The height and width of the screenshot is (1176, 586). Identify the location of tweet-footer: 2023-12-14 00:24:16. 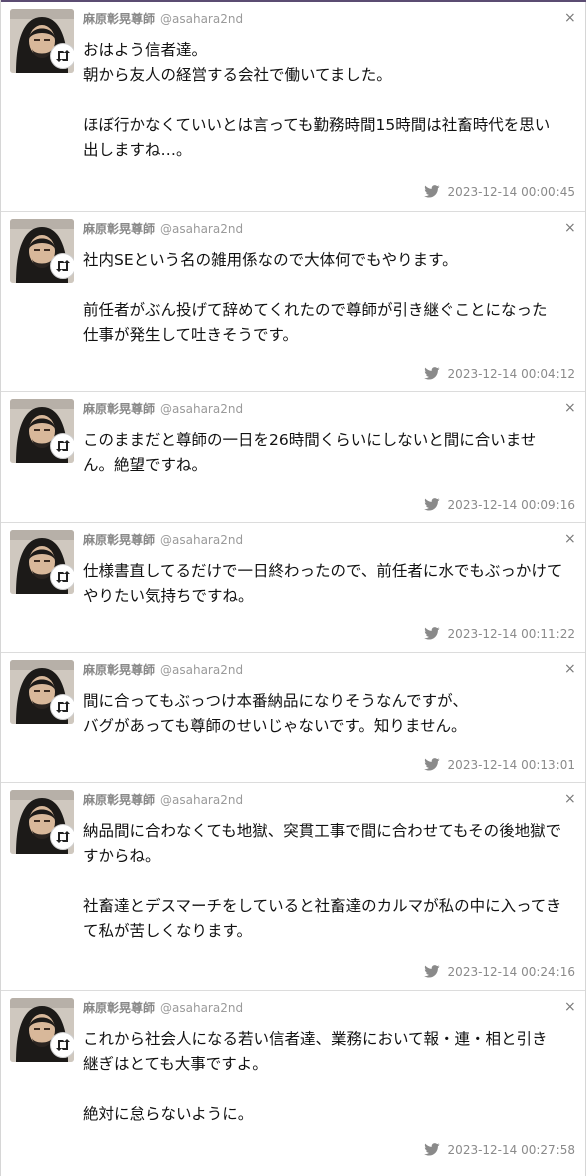
(499, 972).